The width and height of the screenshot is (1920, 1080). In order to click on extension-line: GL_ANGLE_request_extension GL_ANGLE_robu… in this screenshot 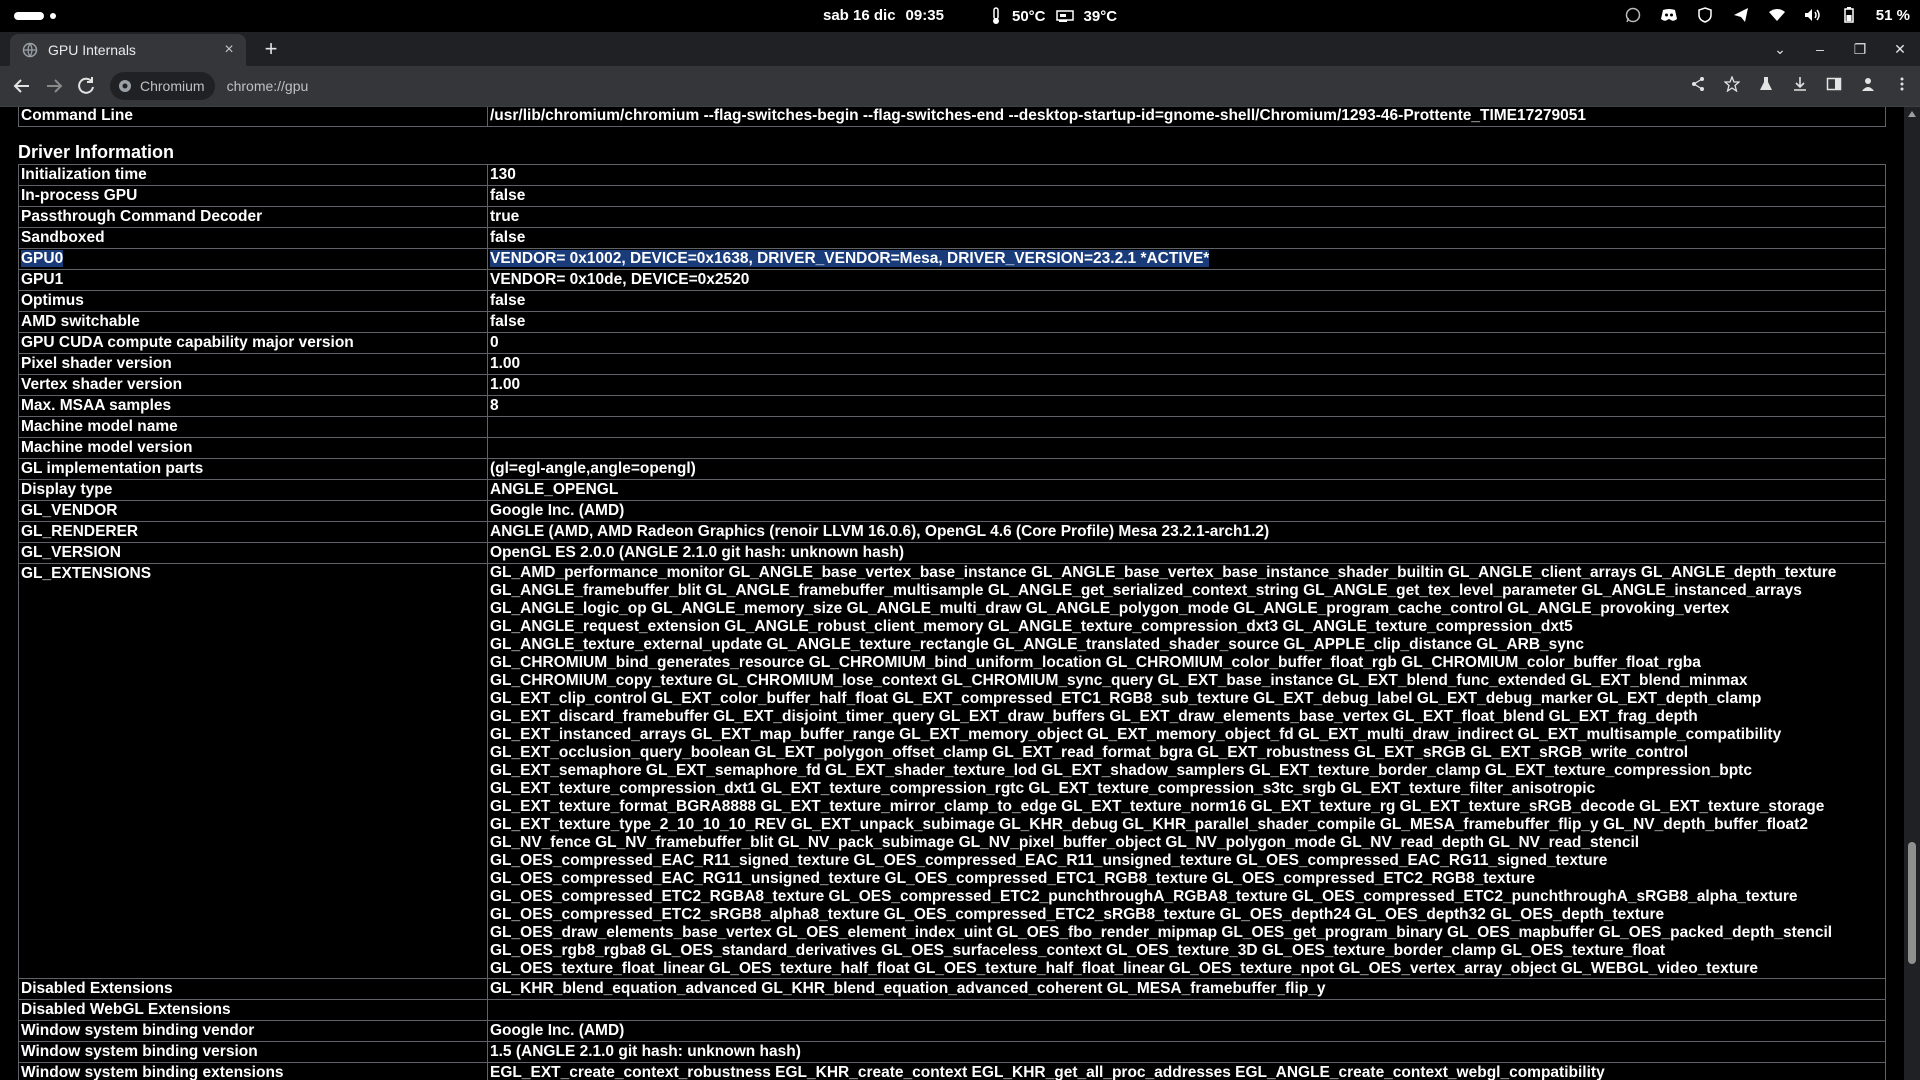, I will do `click(1031, 626)`.